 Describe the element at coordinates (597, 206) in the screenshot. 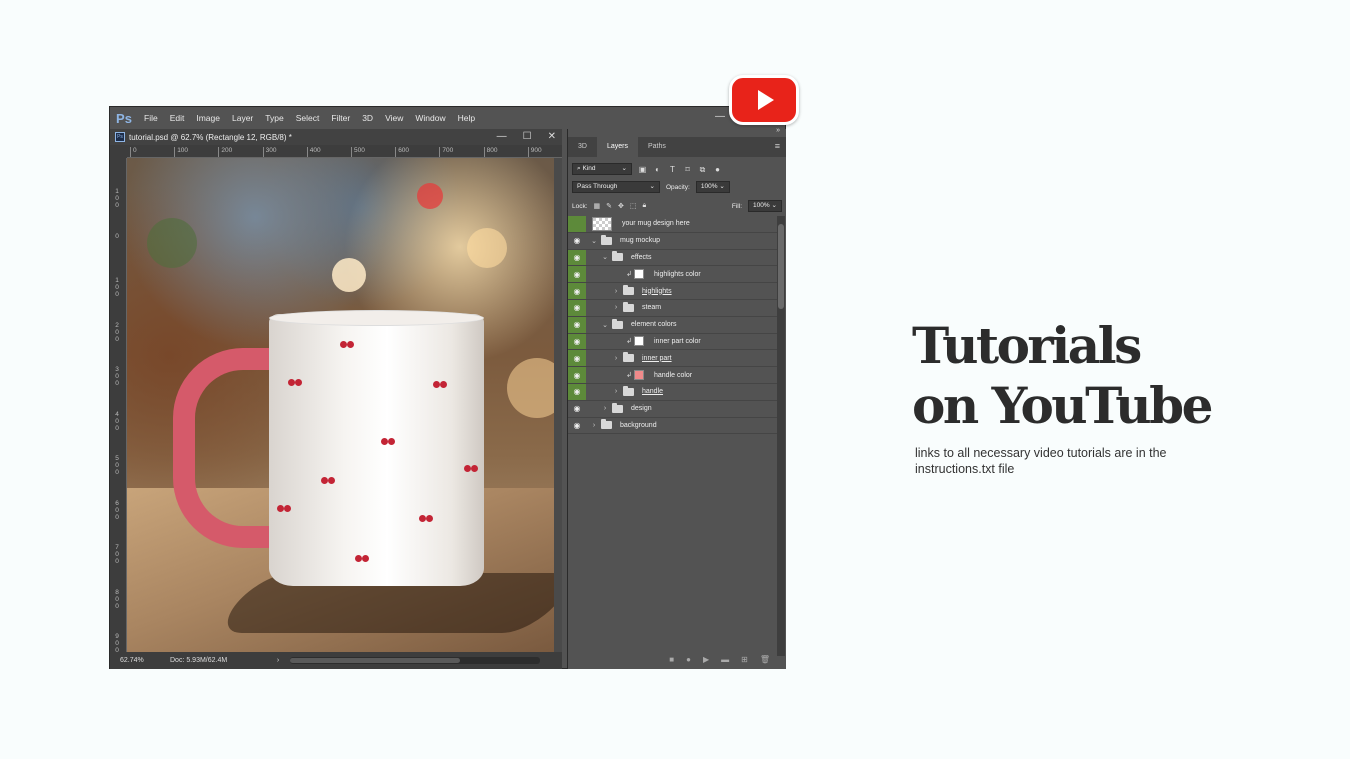

I see `lock-transparency-icon: ▦` at that location.